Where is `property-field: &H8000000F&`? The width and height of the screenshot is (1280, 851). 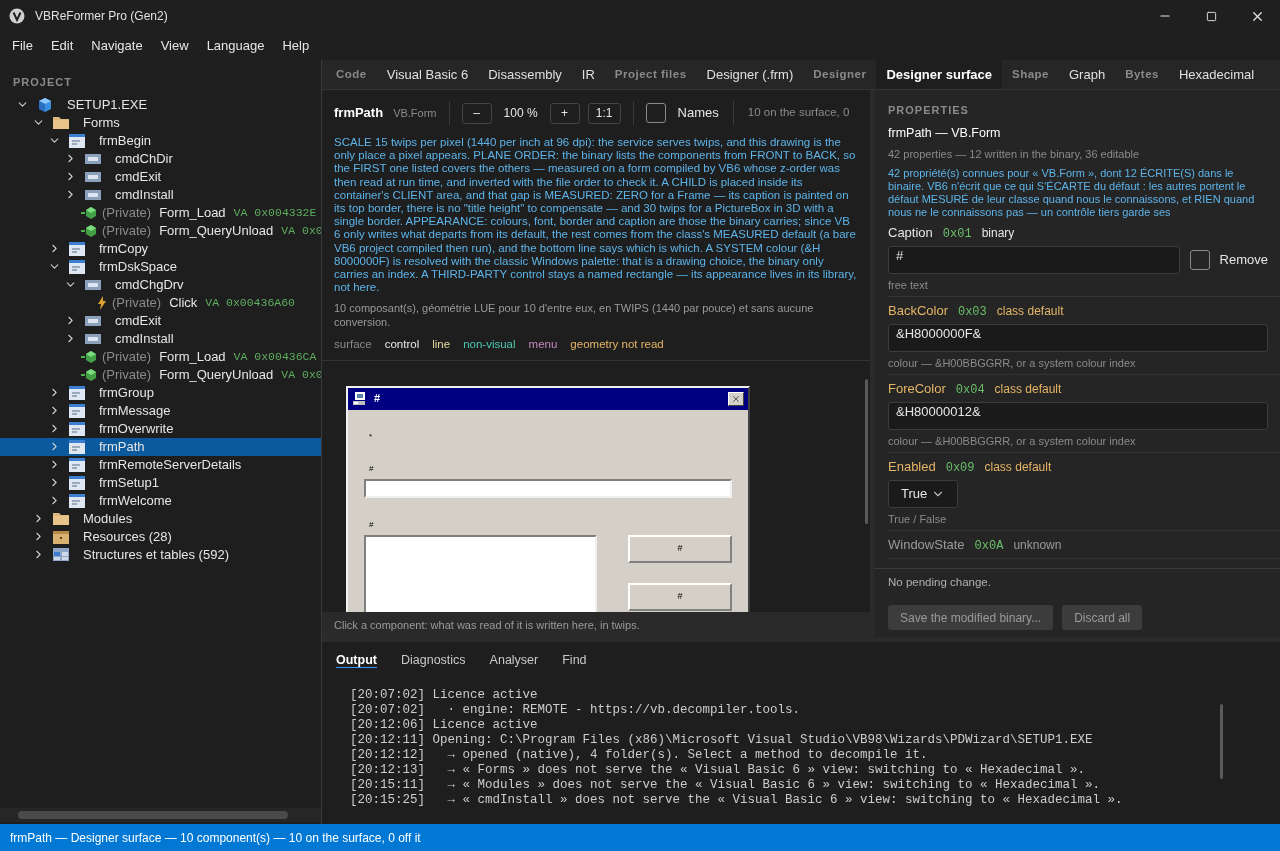
property-field: &H8000000F& is located at coordinates (1078, 337).